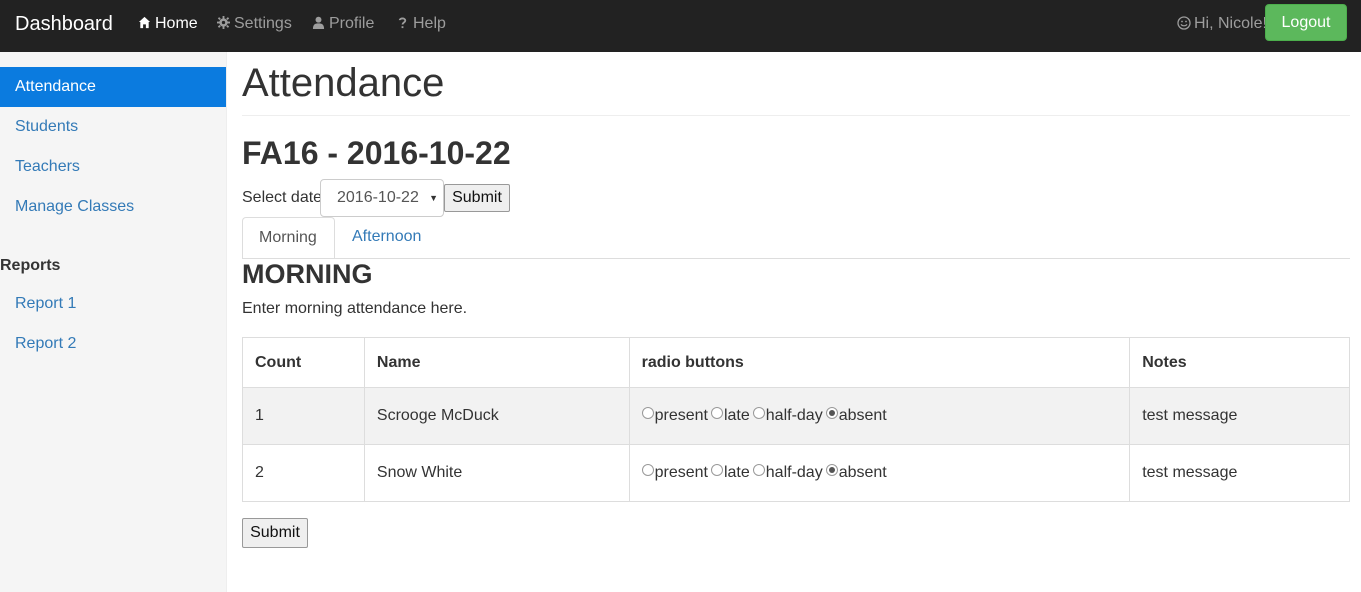  What do you see at coordinates (343, 83) in the screenshot?
I see `page-title: Attendance` at bounding box center [343, 83].